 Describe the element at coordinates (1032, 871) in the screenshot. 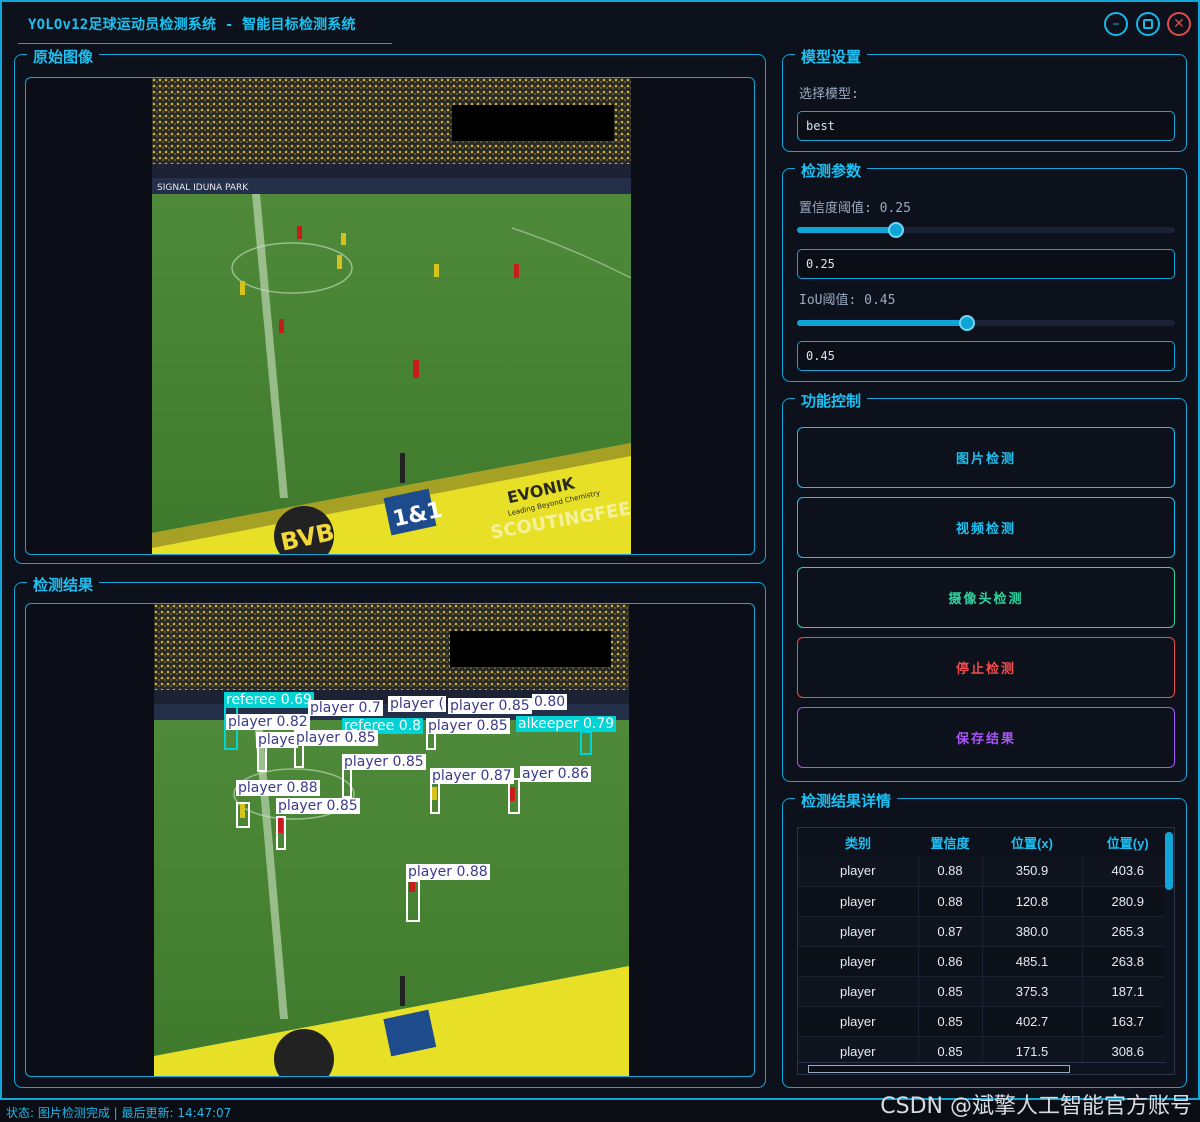

I see `cell-x: 350.9` at that location.